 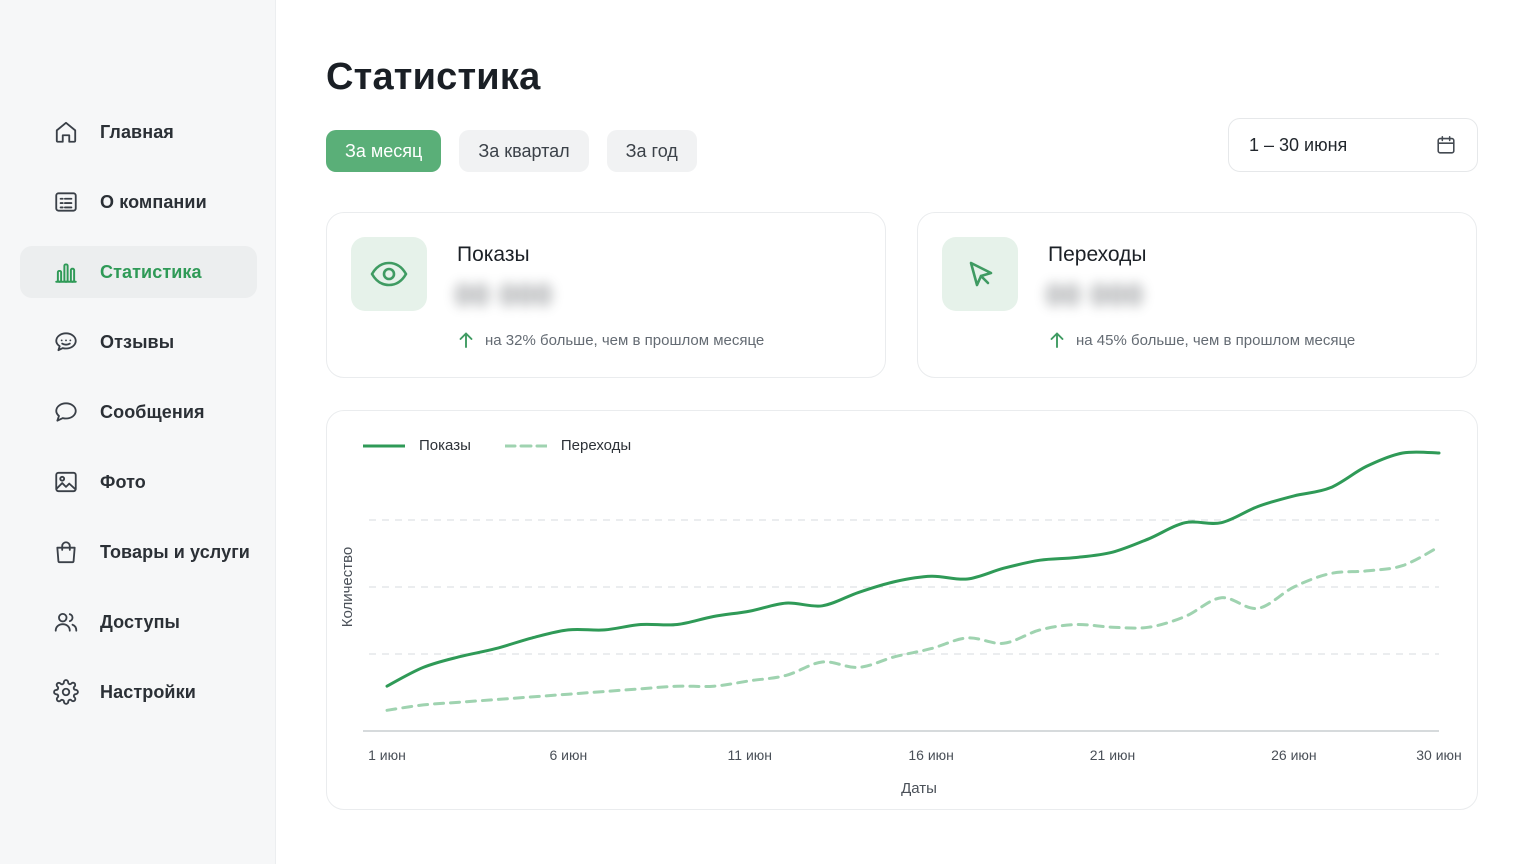 What do you see at coordinates (980, 274) in the screenshot?
I see `cursor-icon` at bounding box center [980, 274].